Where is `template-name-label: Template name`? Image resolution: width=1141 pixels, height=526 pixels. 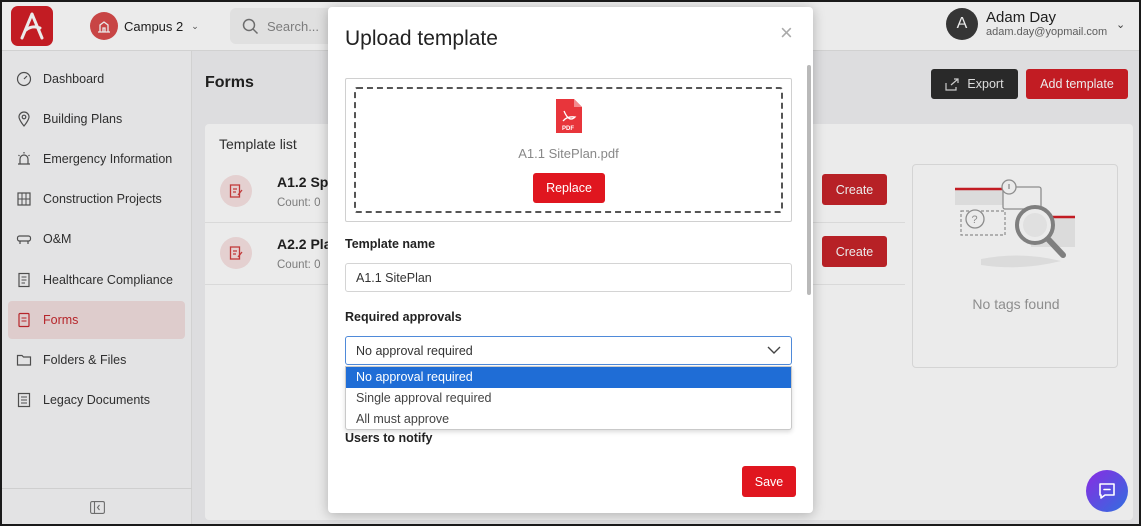 template-name-label: Template name is located at coordinates (390, 244).